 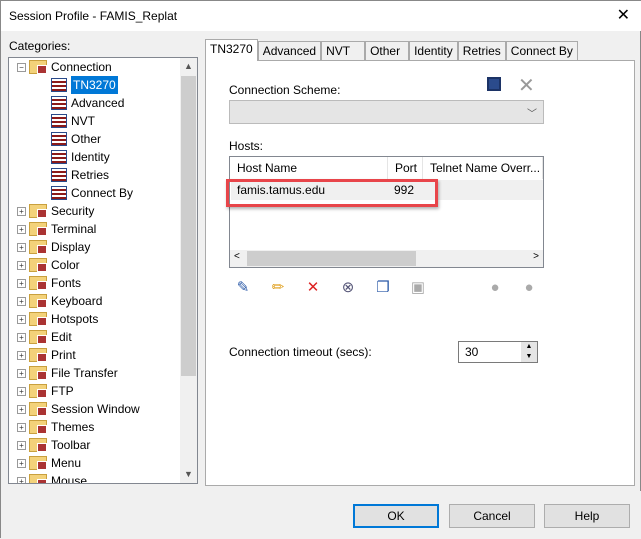 What do you see at coordinates (492, 516) in the screenshot?
I see `cancel-button: Cancel` at bounding box center [492, 516].